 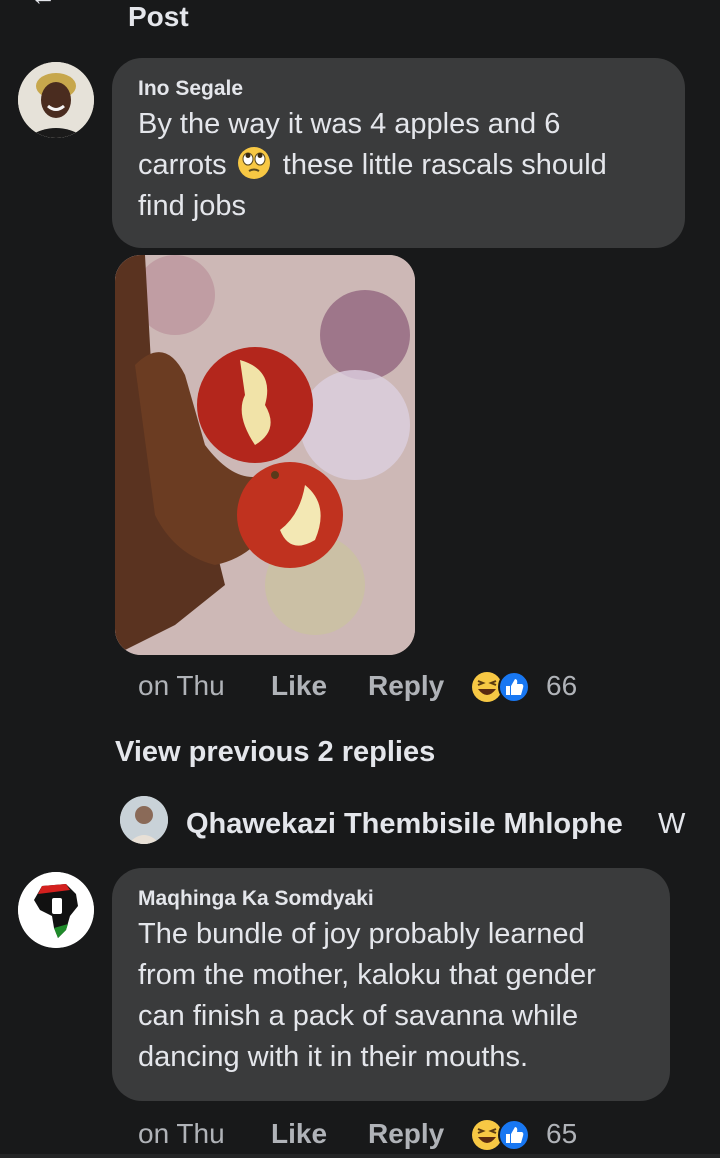 What do you see at coordinates (349, 124) in the screenshot?
I see `comment-text-line: By the way it was 4 apples and 6` at bounding box center [349, 124].